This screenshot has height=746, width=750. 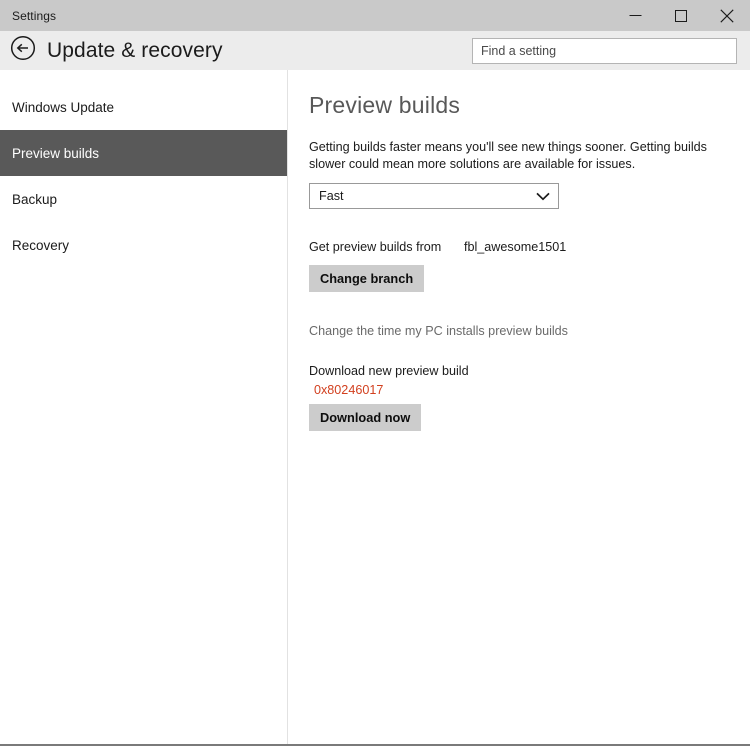 I want to click on branch-label: Get preview builds from, so click(x=375, y=247).